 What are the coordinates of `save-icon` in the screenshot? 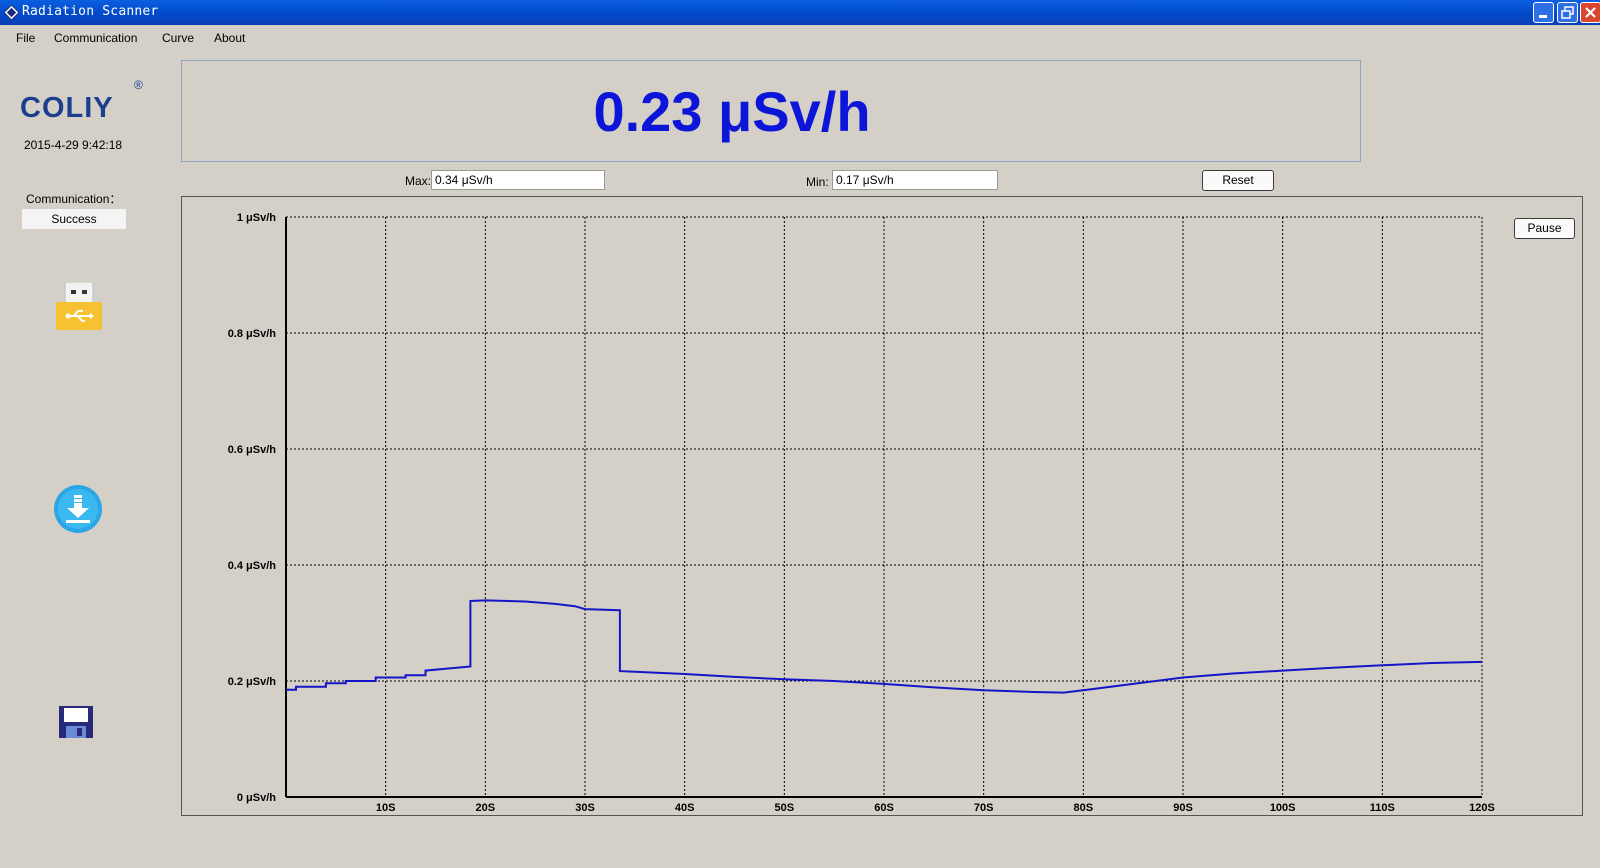 It's located at (76, 722).